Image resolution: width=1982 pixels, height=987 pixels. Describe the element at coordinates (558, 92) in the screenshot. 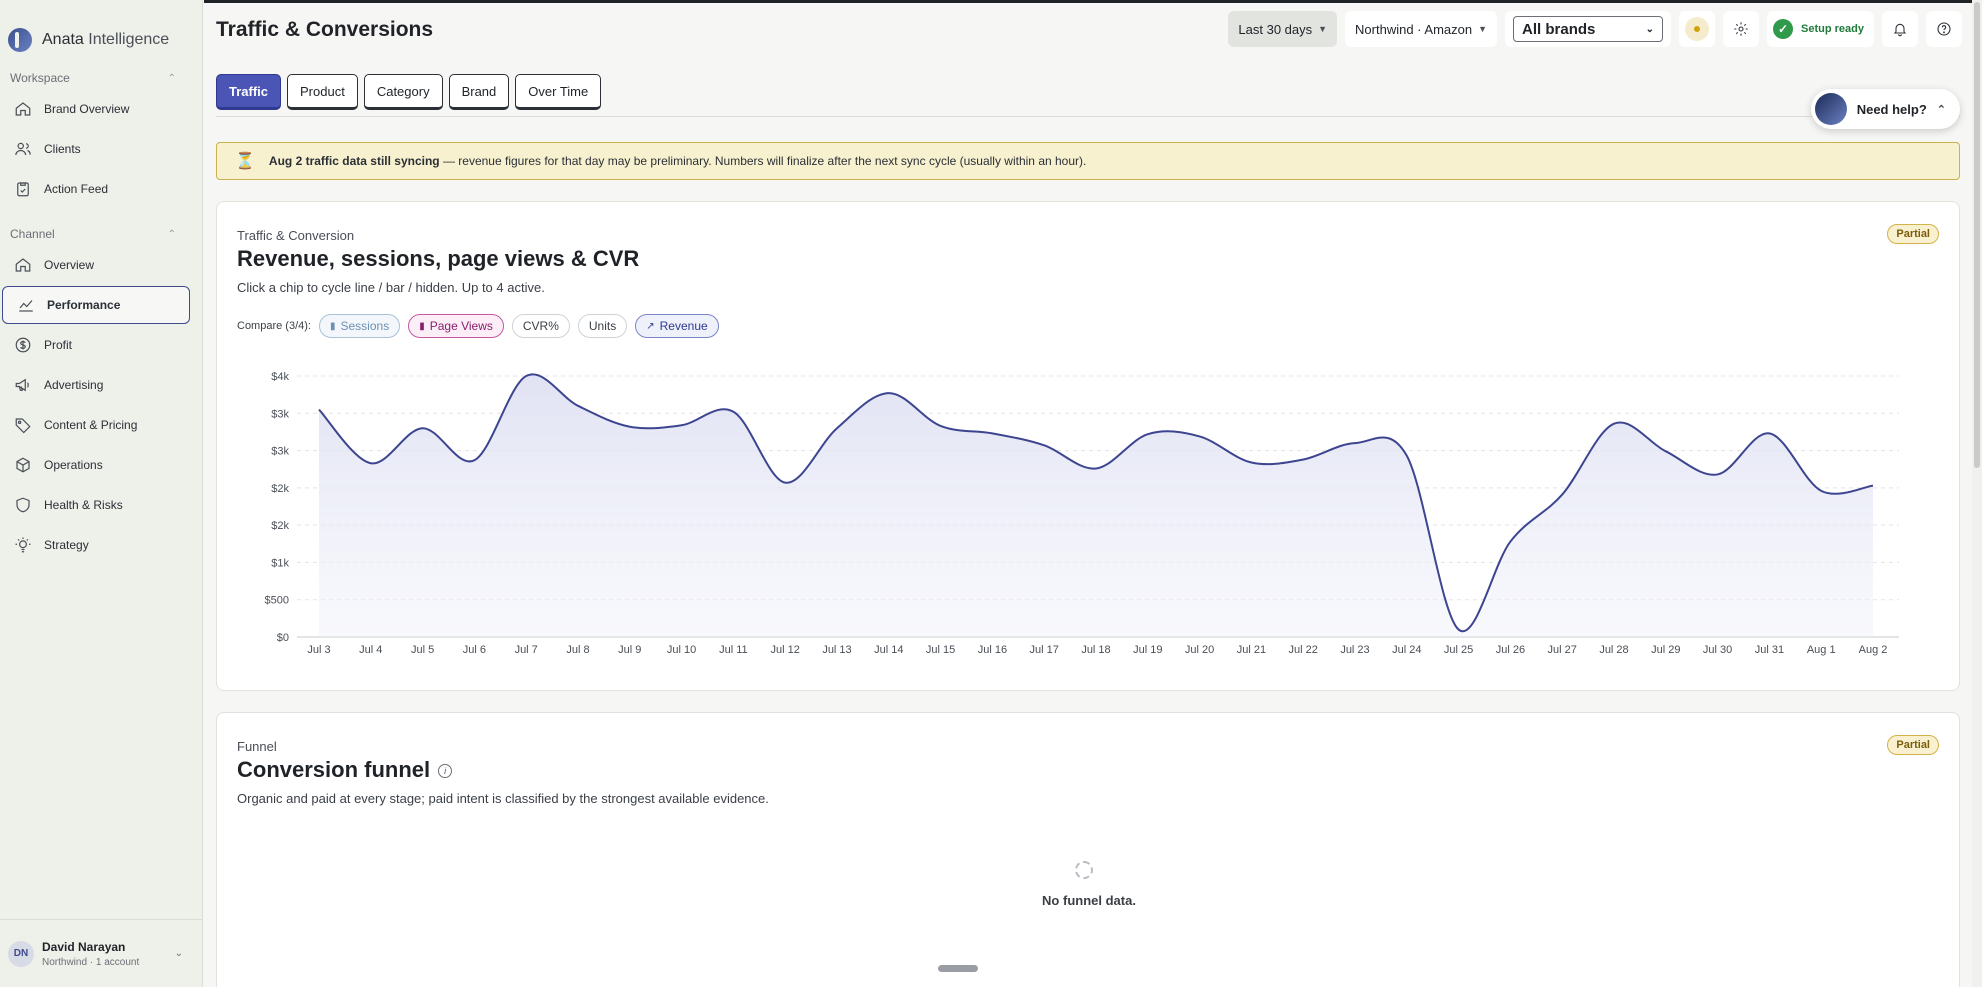

I see `tab-over-time: Over Time` at that location.